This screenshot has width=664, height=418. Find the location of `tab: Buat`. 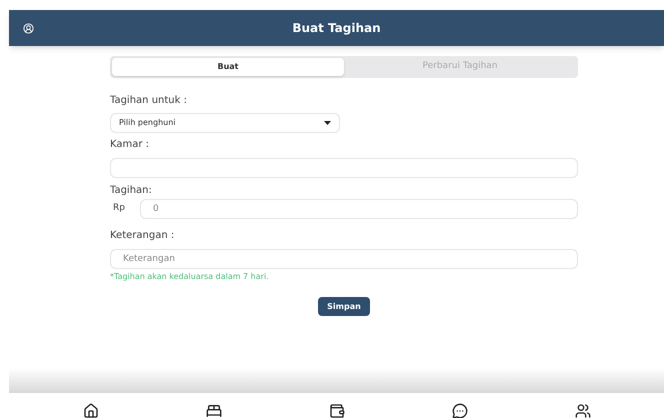

tab: Buat is located at coordinates (228, 67).